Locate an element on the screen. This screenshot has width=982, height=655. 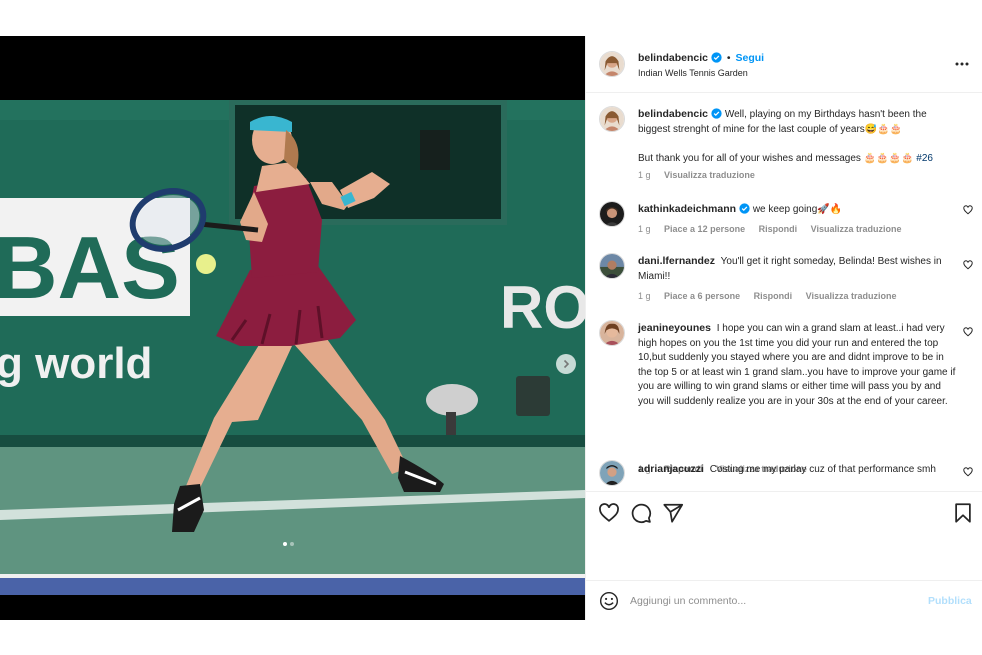
comment-body: we keep going🚀🔥 is located at coordinates (797, 209).